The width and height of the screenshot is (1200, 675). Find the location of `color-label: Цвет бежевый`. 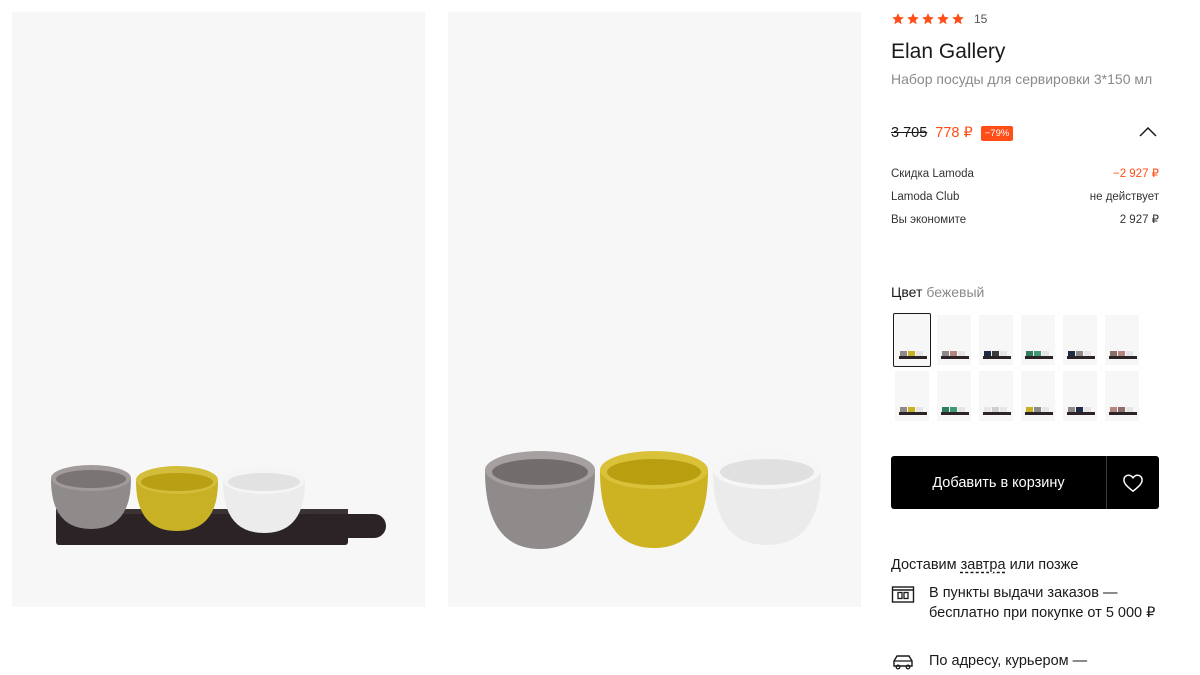

color-label: Цвет бежевый is located at coordinates (937, 292).